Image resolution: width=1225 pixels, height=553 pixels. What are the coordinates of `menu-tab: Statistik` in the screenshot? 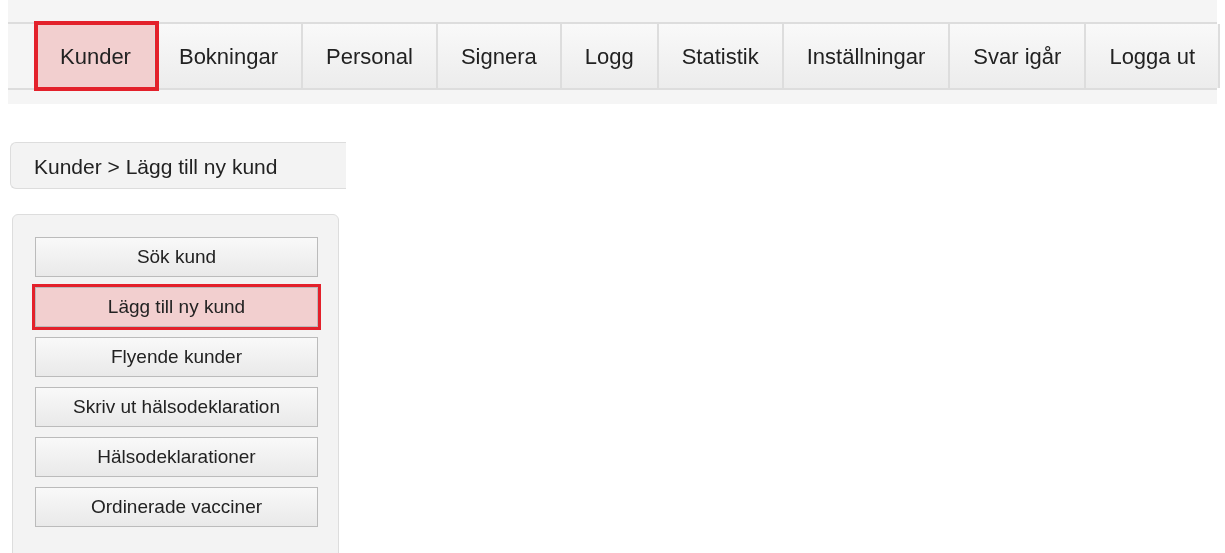 It's located at (721, 56).